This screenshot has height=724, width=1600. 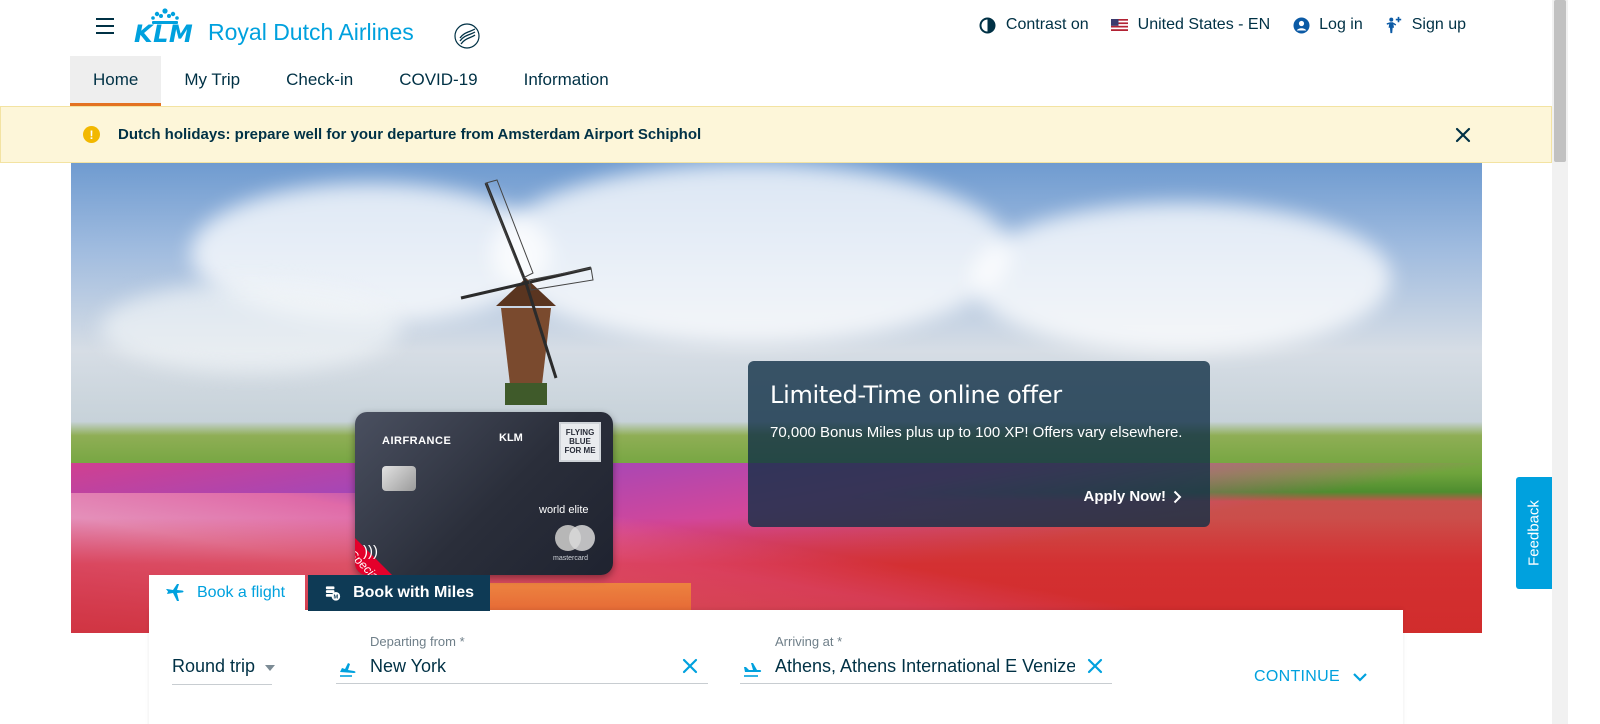 What do you see at coordinates (413, 592) in the screenshot?
I see `book-with-miles-label: Book with Miles` at bounding box center [413, 592].